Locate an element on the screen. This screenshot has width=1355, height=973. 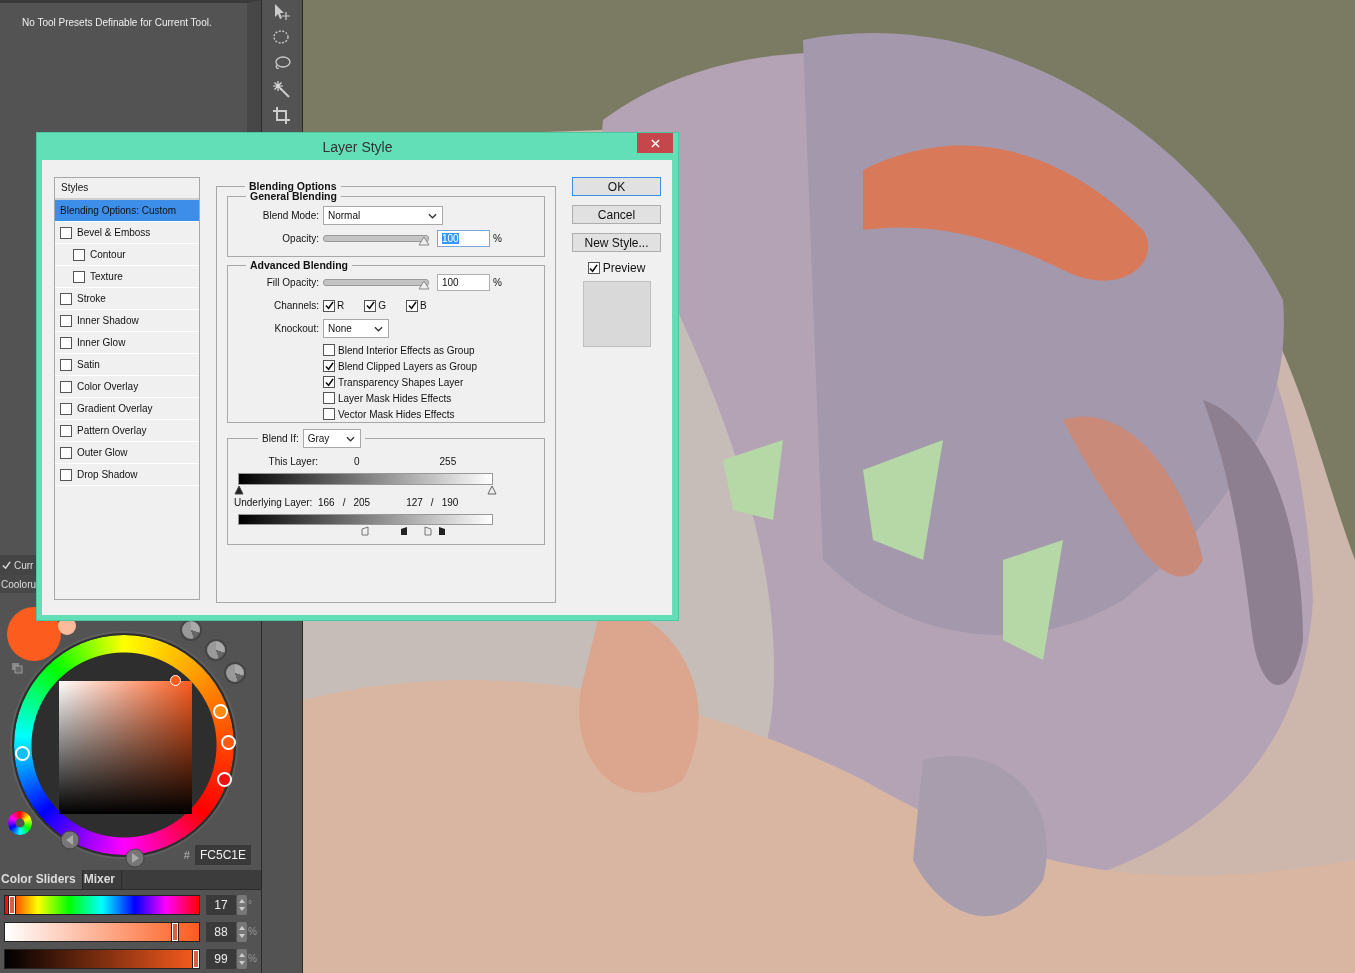
field-label: Blend Mode: is located at coordinates (290, 215).